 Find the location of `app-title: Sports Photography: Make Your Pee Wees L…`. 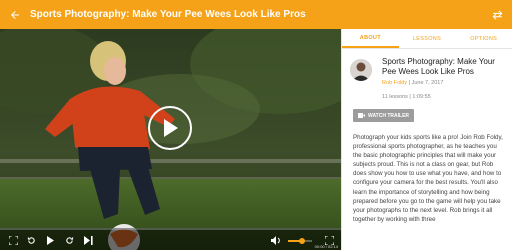

app-title: Sports Photography: Make Your Pee Wees L… is located at coordinates (168, 14).